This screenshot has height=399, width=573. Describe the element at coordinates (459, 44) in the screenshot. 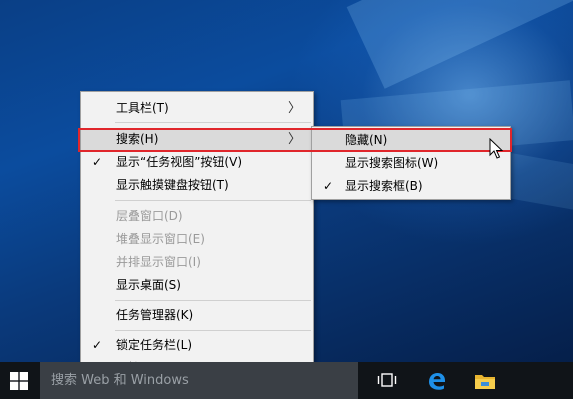

I see `wallpaper-light-beam` at that location.